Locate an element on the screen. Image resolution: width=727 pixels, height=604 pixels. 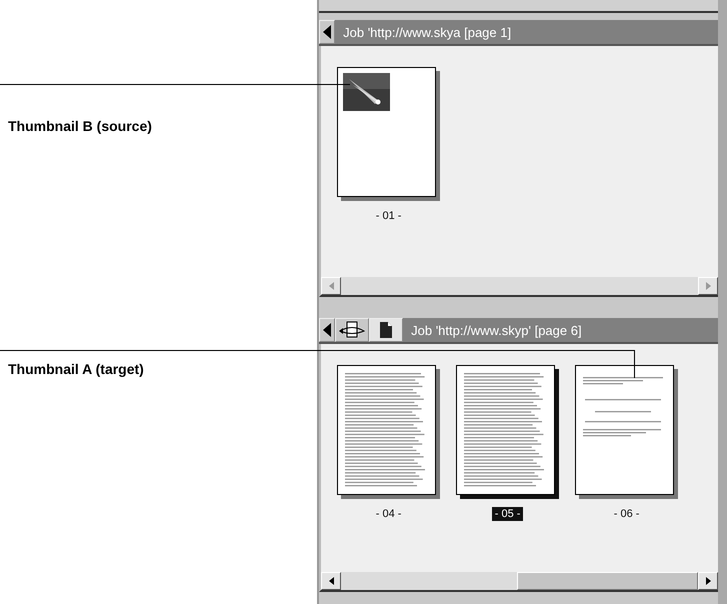
rotate-button is located at coordinates (352, 330).